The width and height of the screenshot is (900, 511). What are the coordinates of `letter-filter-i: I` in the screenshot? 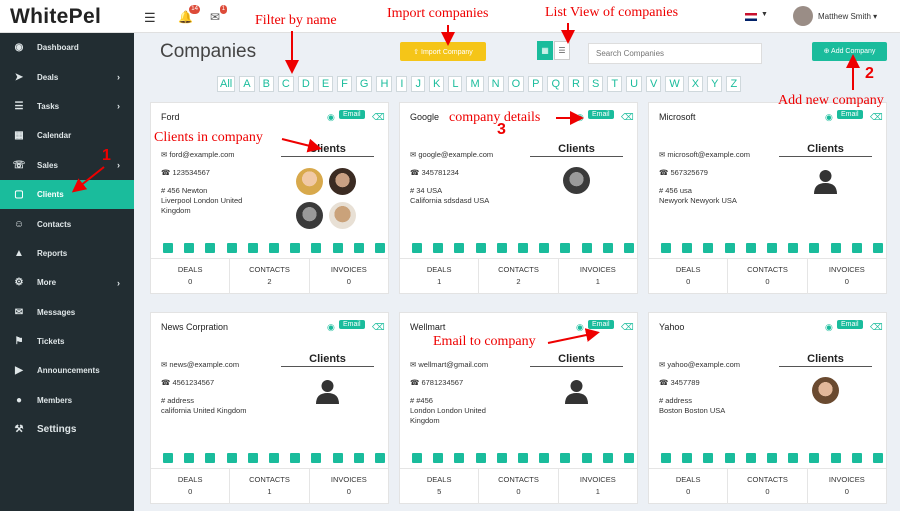 It's located at (402, 84).